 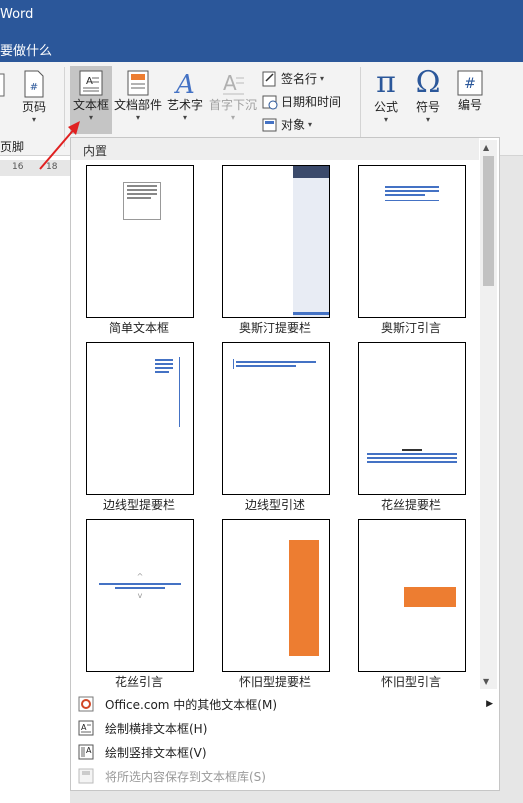 What do you see at coordinates (261, 16) in the screenshot?
I see `title-bar: Word` at bounding box center [261, 16].